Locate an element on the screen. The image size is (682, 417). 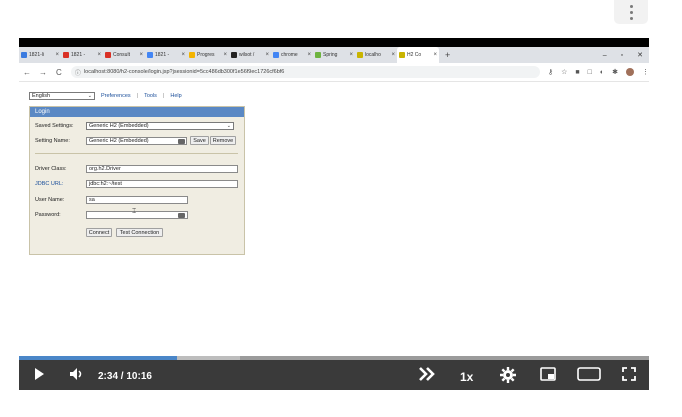
new-tab-button: + is located at coordinates (447, 55).